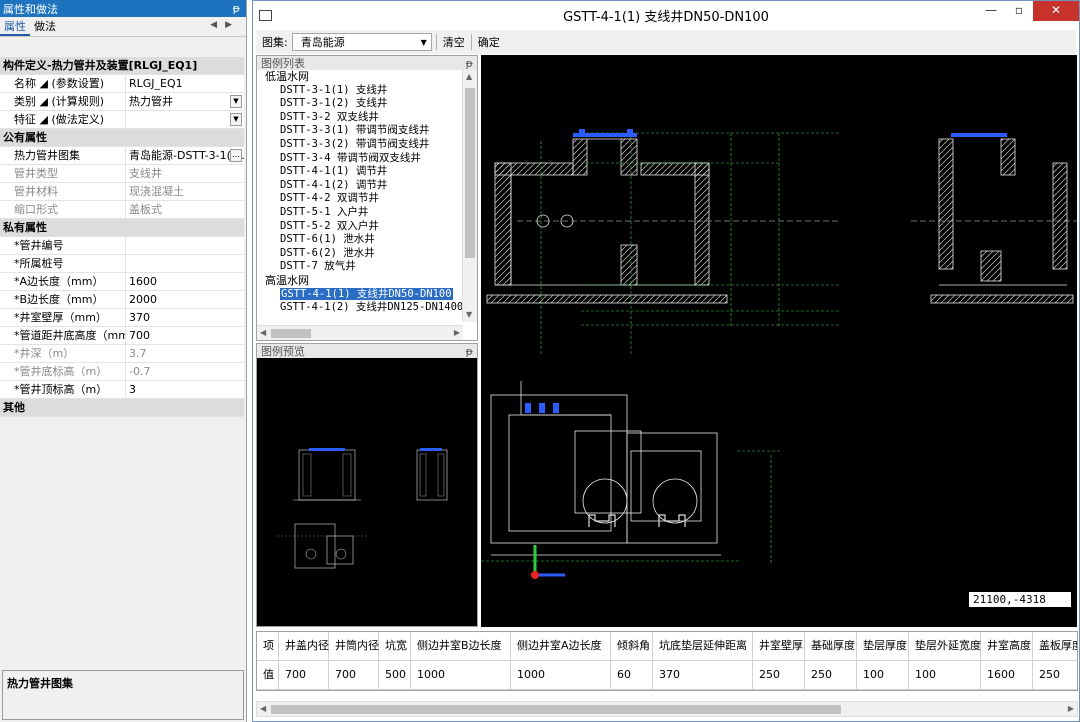 The image size is (1080, 722). What do you see at coordinates (489, 42) in the screenshot?
I see `ok-button: 确定` at bounding box center [489, 42].